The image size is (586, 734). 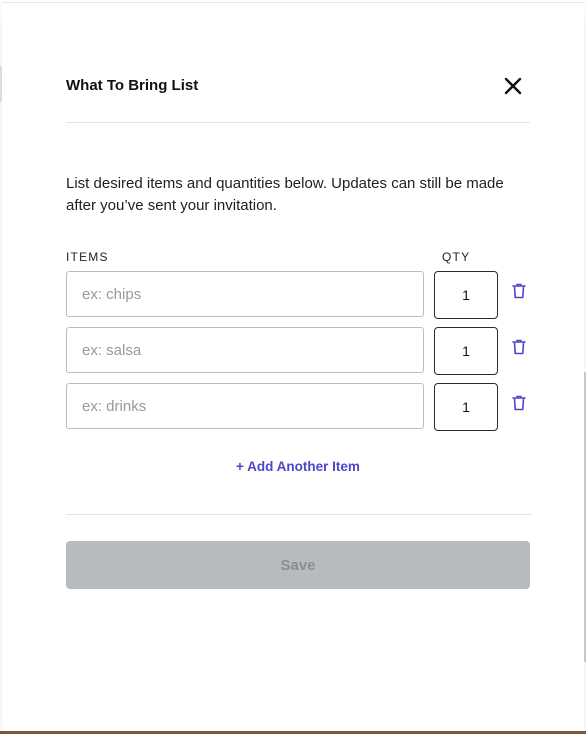 I want to click on close-icon, so click(x=513, y=86).